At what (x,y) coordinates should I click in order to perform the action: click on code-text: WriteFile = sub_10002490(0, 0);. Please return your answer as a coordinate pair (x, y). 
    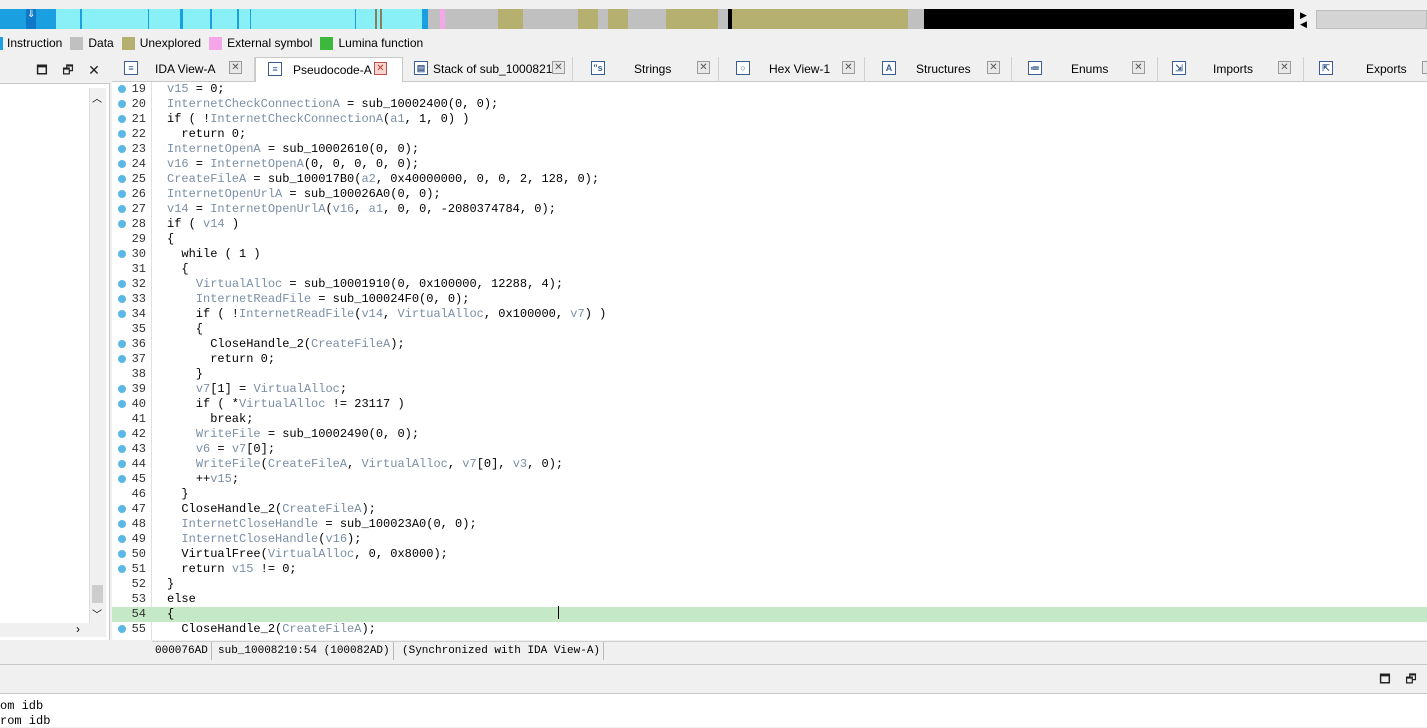
    Looking at the image, I should click on (293, 434).